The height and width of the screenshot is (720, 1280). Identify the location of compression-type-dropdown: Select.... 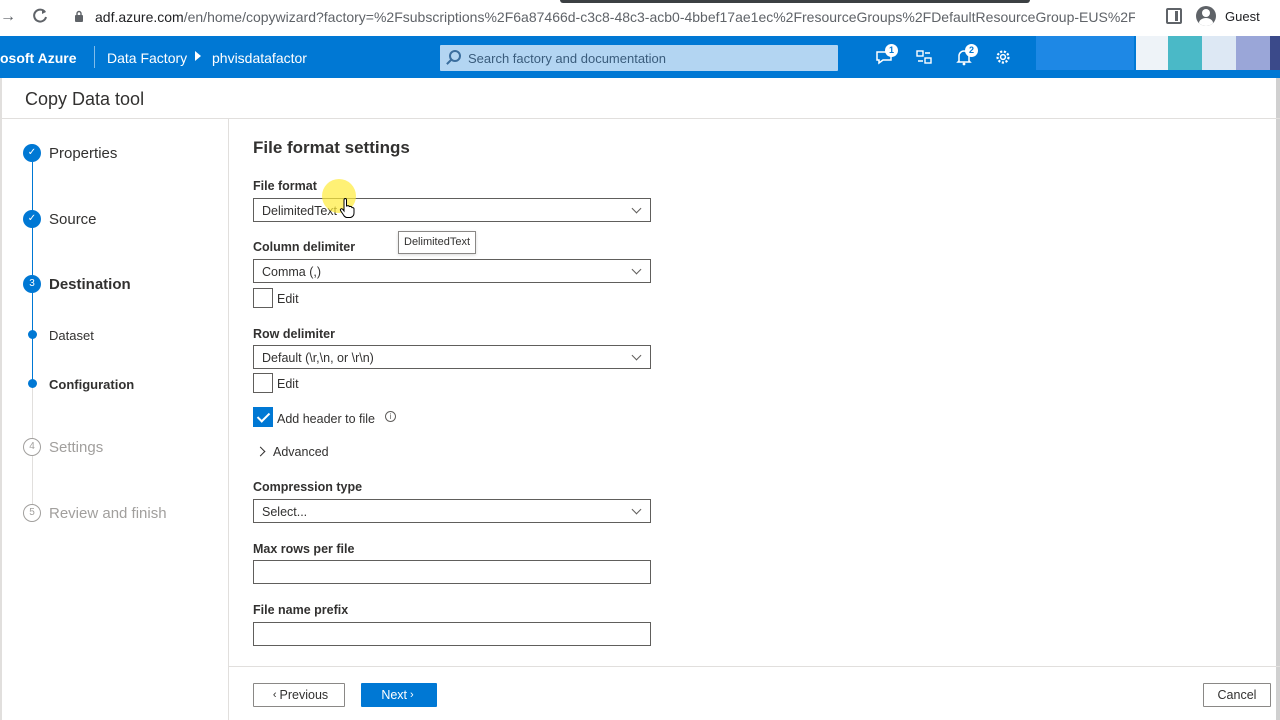
(452, 511).